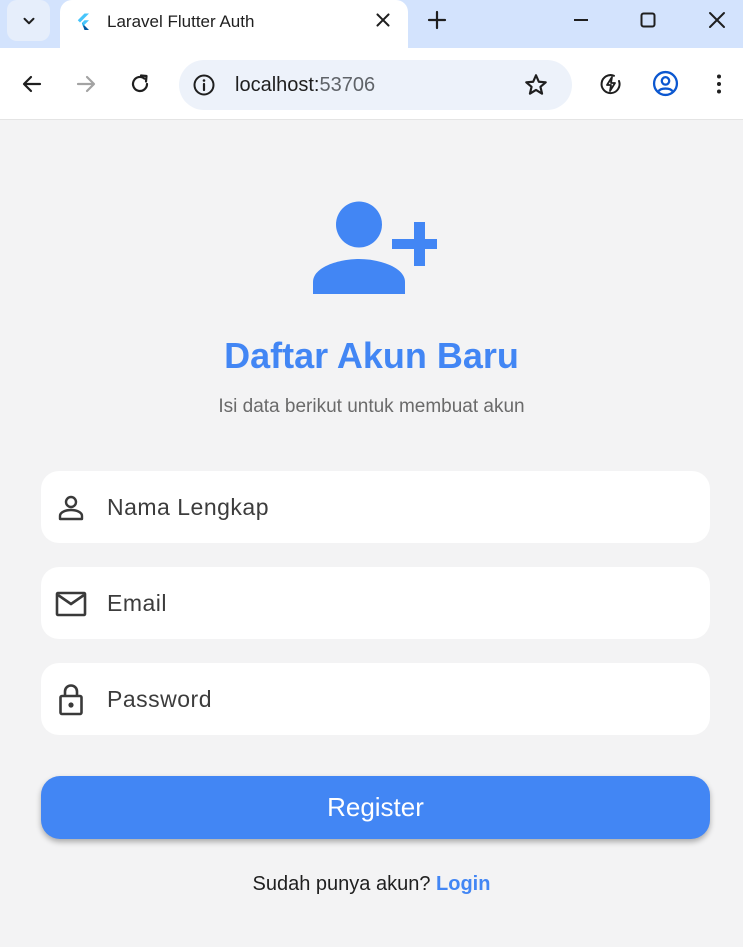  I want to click on login-prompt: Sudah punya akun? Login, so click(371, 884).